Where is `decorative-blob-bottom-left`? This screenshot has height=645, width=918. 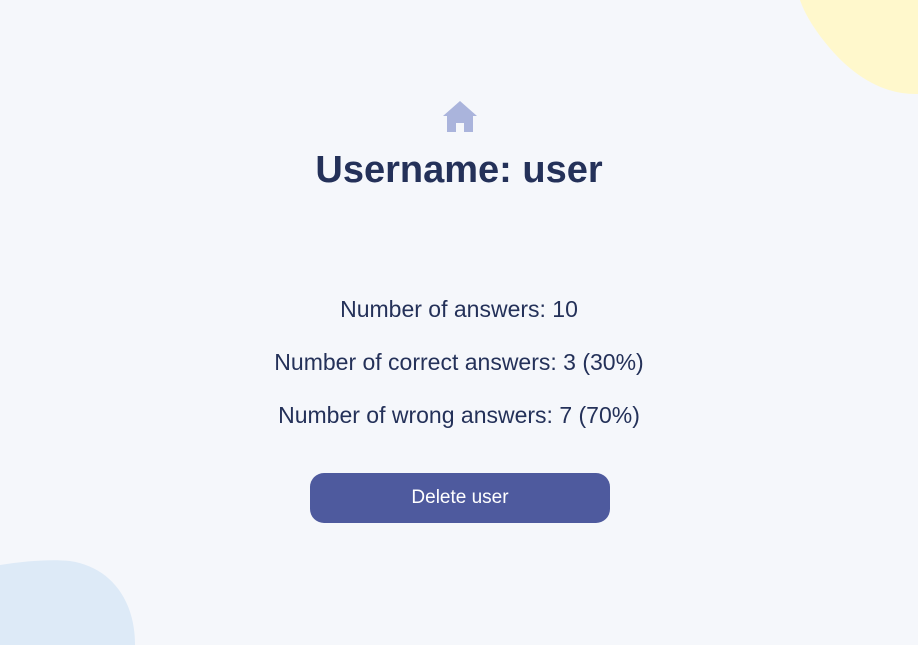
decorative-blob-bottom-left is located at coordinates (67, 602).